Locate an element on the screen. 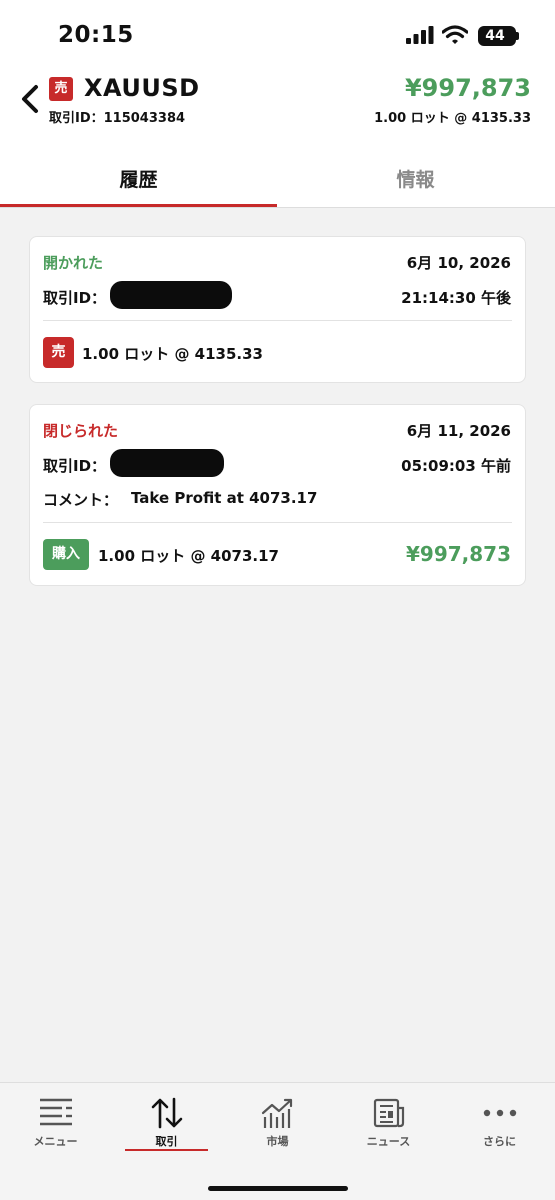  open-date: 6月 10, 2026 is located at coordinates (458, 263).